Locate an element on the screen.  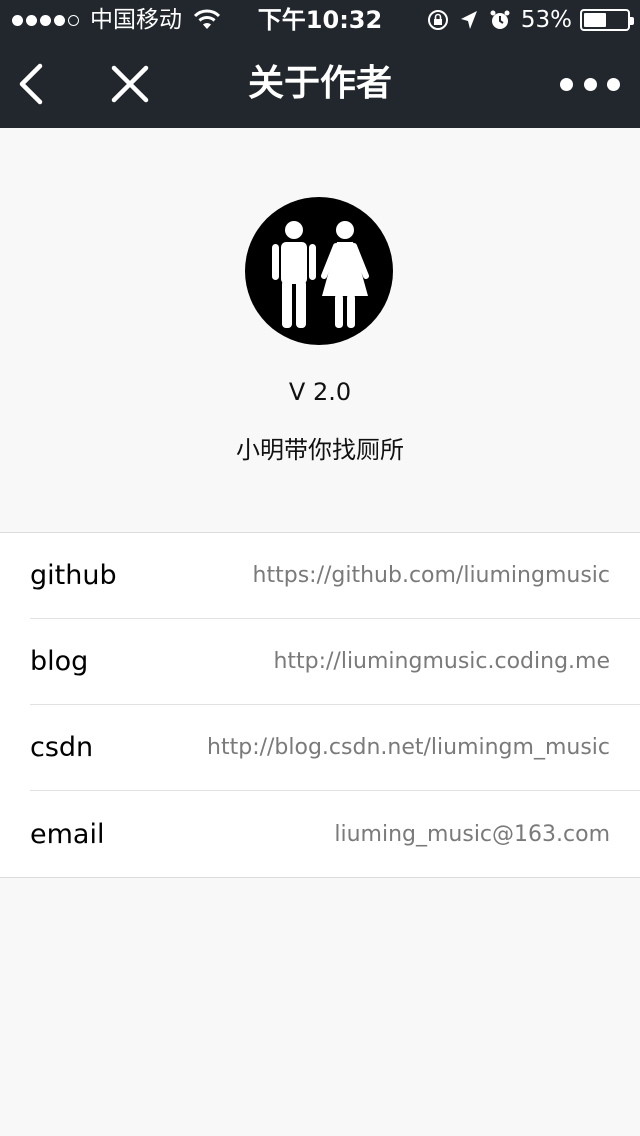
alarm-icon is located at coordinates (500, 19).